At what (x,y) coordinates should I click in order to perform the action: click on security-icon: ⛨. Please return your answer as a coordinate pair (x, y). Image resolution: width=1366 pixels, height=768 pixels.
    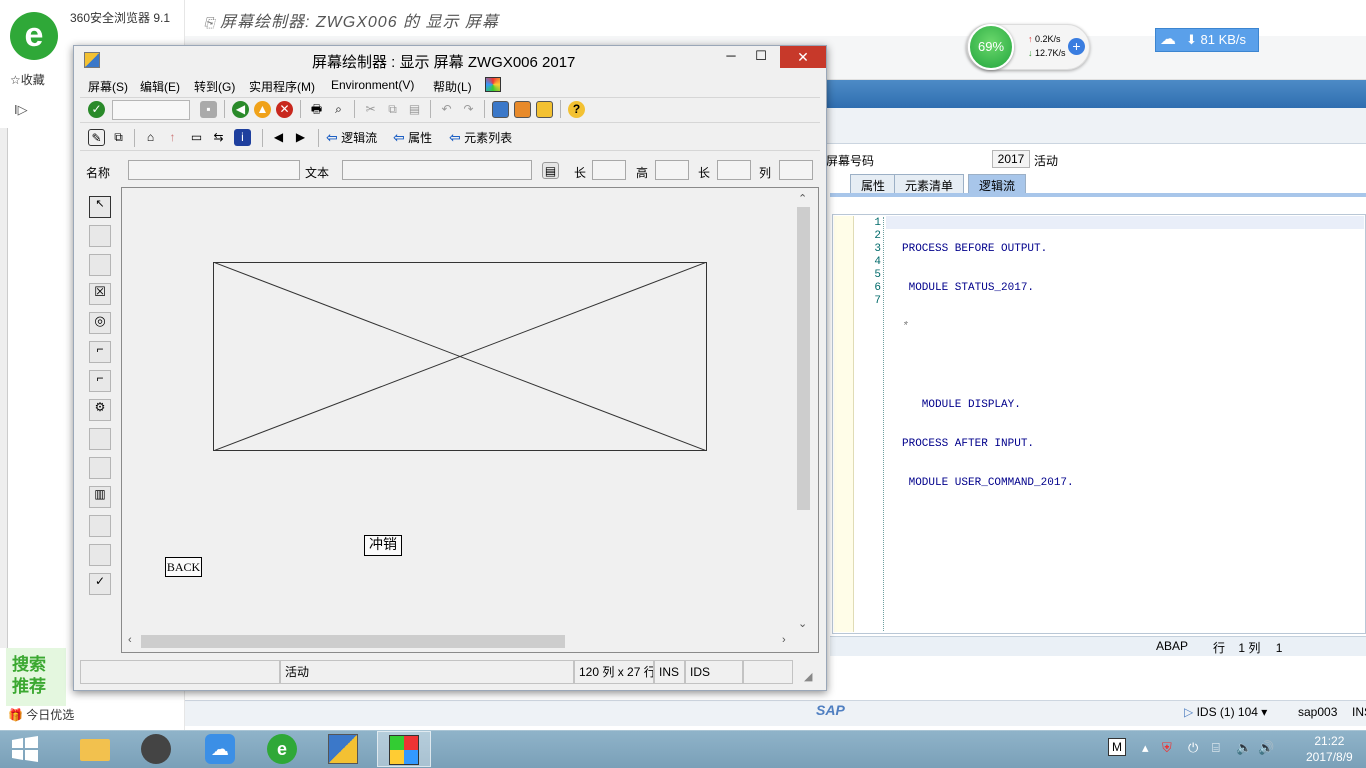
    Looking at the image, I should click on (1167, 748).